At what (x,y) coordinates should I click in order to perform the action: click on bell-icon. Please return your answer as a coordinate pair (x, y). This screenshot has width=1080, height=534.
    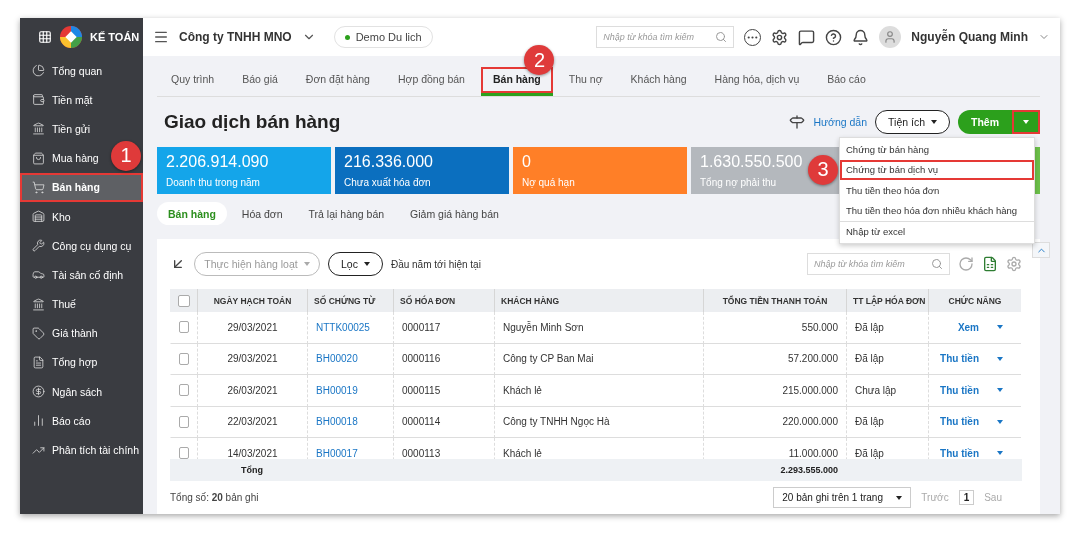
    Looking at the image, I should click on (861, 37).